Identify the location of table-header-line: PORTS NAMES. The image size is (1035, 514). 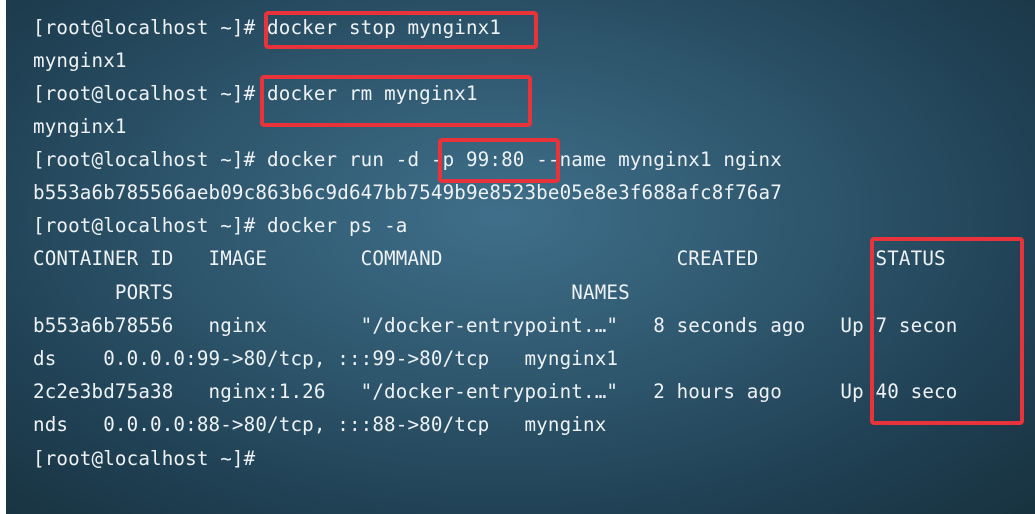
(331, 293).